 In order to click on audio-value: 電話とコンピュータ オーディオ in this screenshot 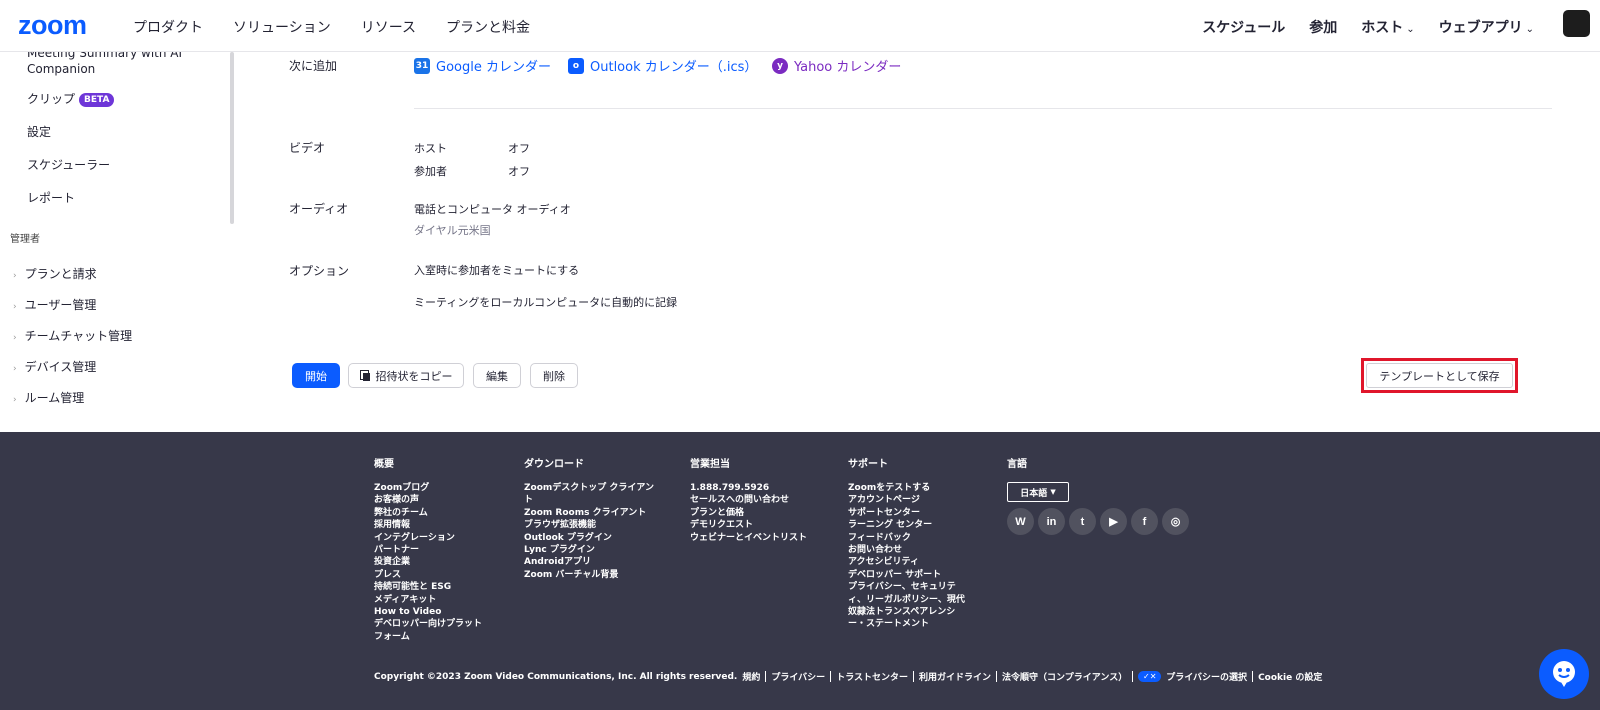, I will do `click(492, 209)`.